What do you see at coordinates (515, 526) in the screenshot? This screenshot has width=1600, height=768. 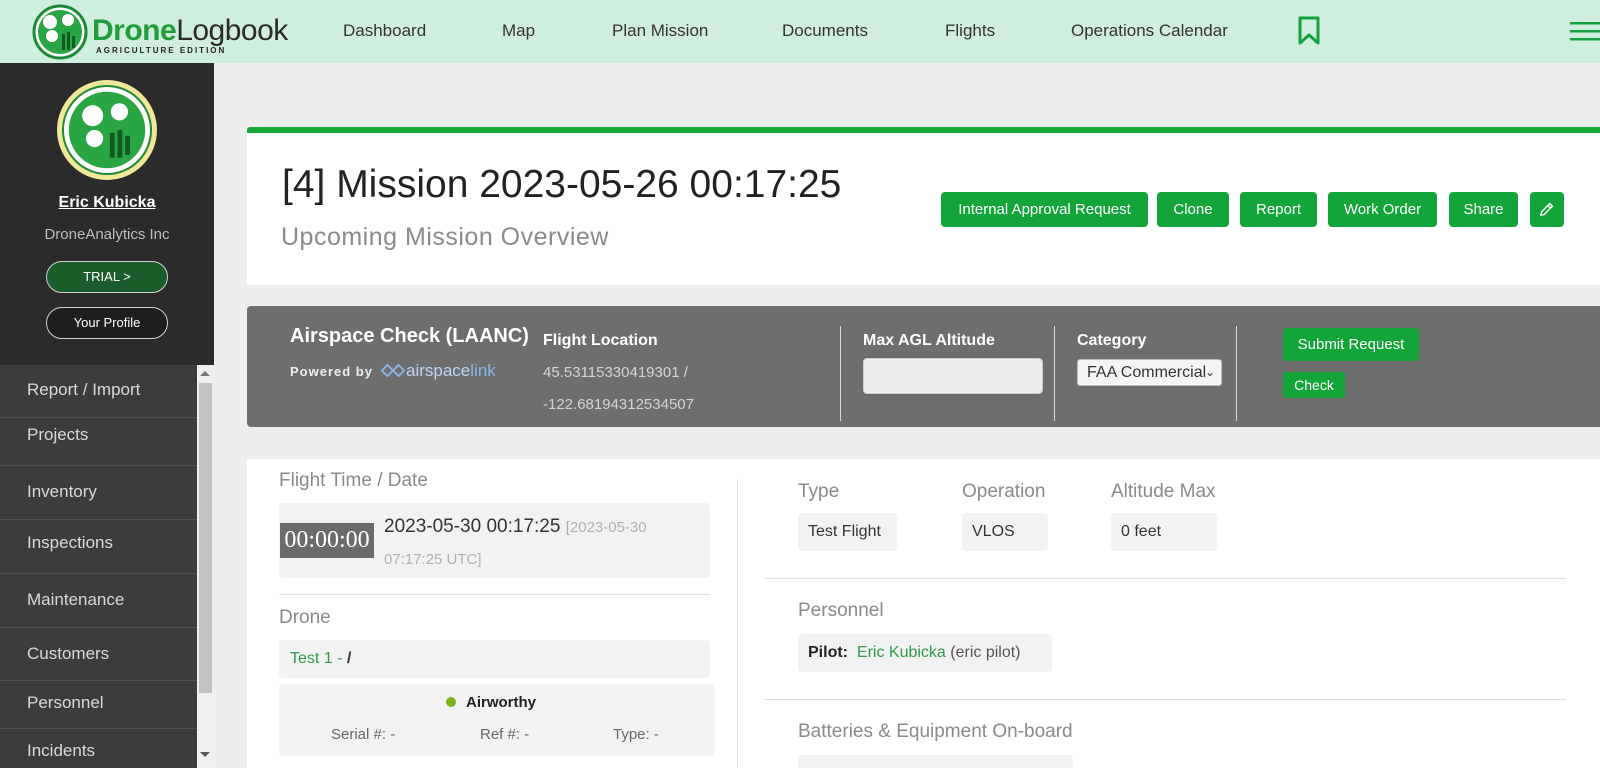 I see `flight-datetime: 2023-05-30 00:17:25 [2023-05-30` at bounding box center [515, 526].